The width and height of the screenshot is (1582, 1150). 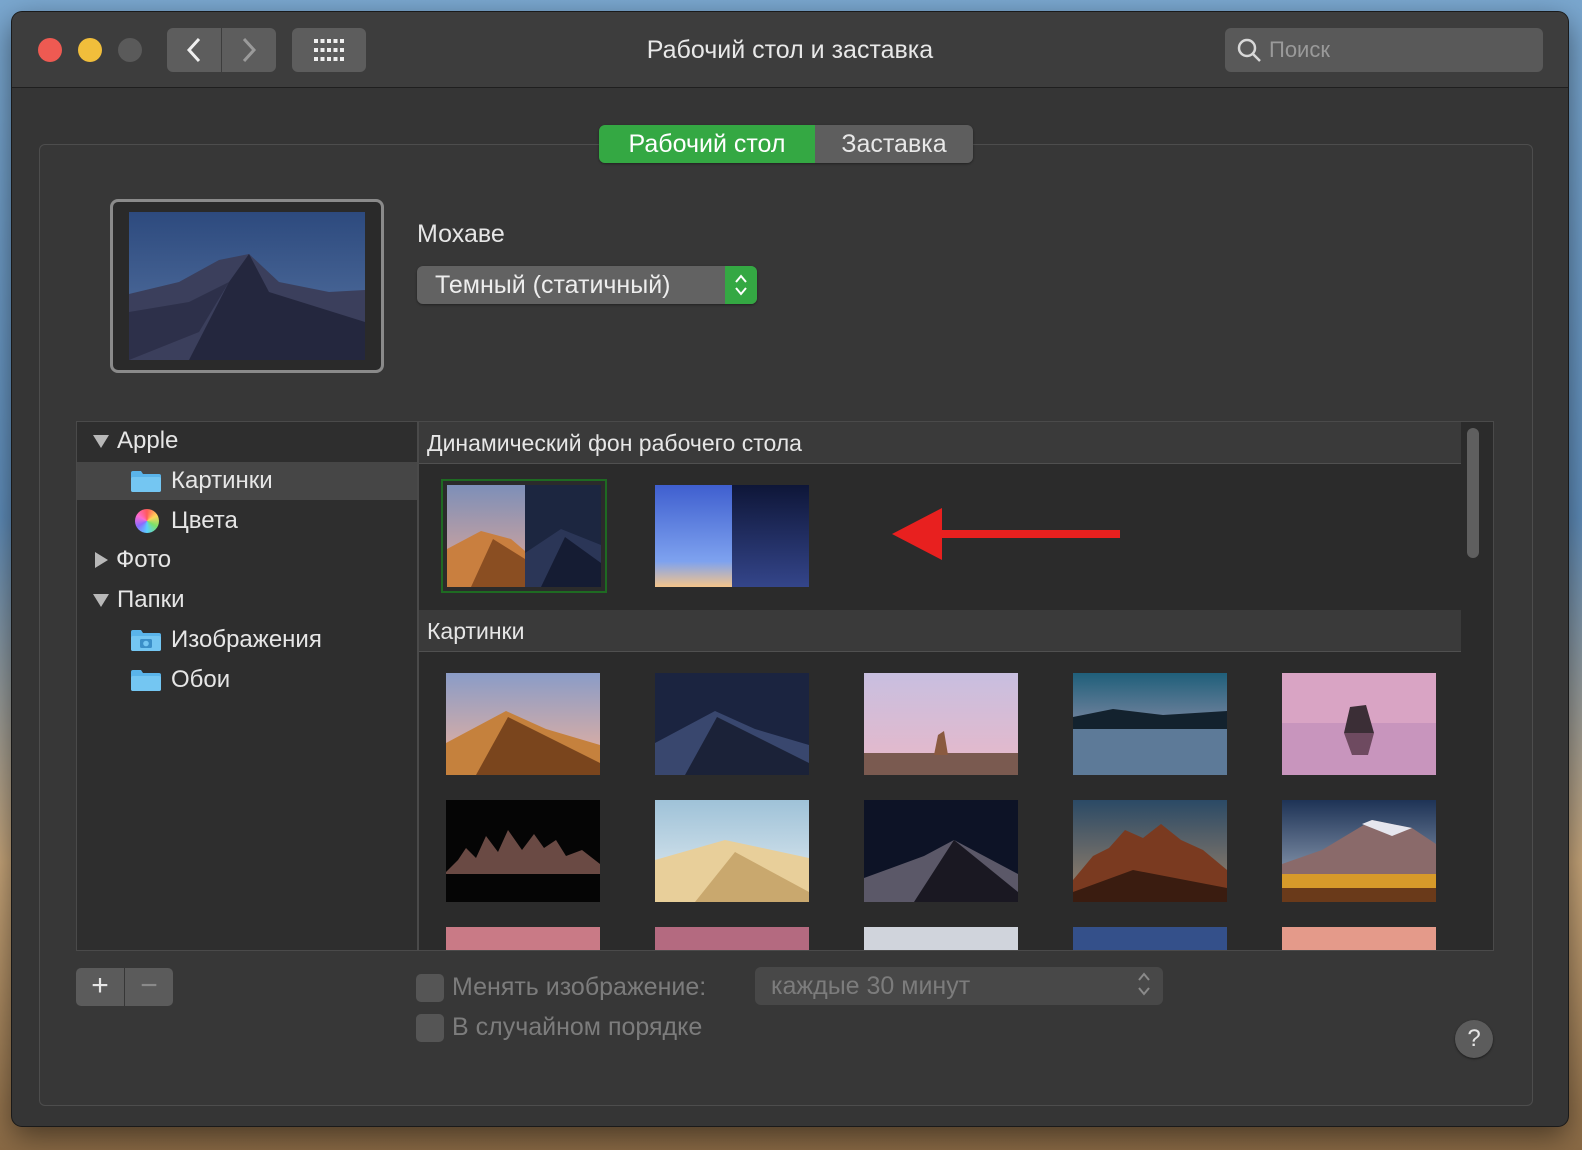 I want to click on tab-control: Рабочий стол Заставка, so click(x=786, y=144).